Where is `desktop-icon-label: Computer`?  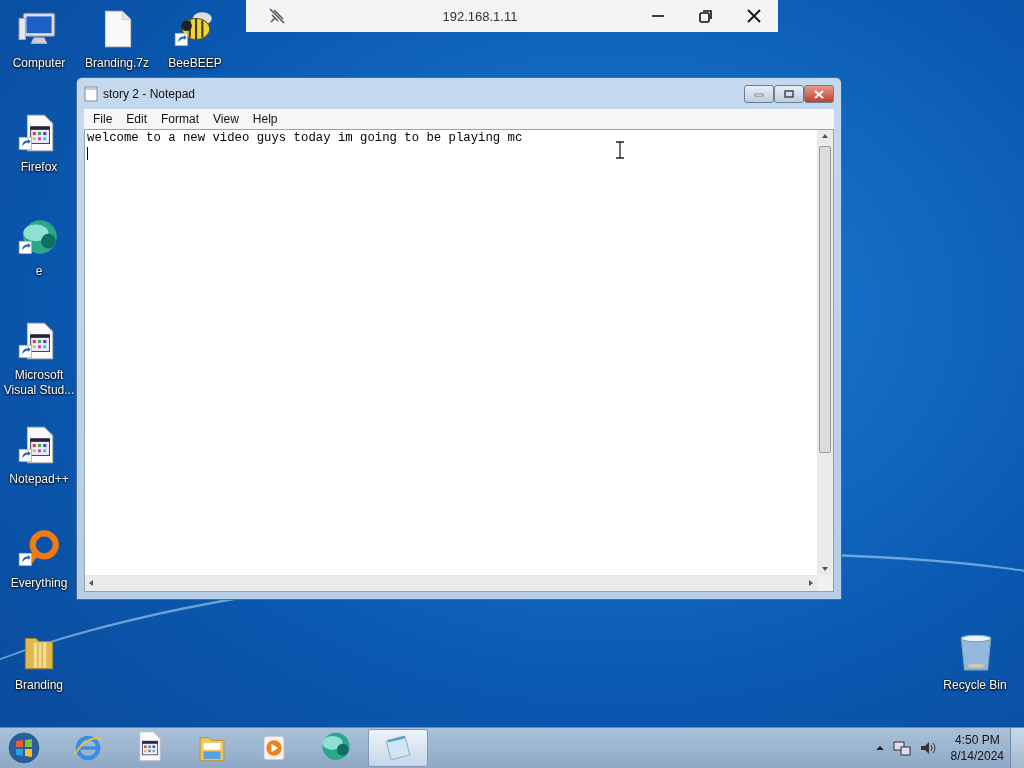 desktop-icon-label: Computer is located at coordinates (39, 63).